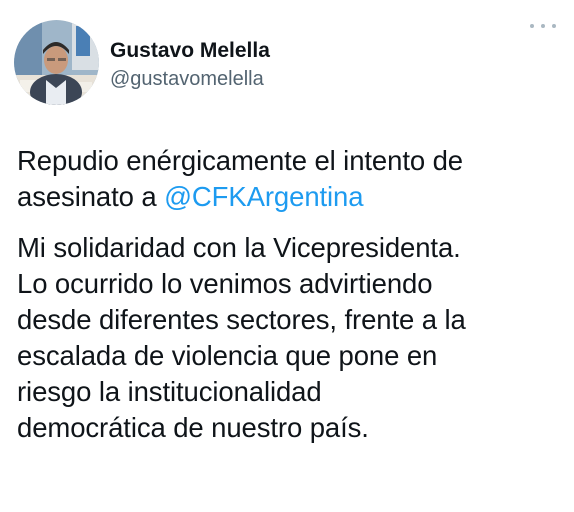 This screenshot has width=574, height=512. Describe the element at coordinates (190, 79) in the screenshot. I see `user-handle: @gustavomelella` at that location.